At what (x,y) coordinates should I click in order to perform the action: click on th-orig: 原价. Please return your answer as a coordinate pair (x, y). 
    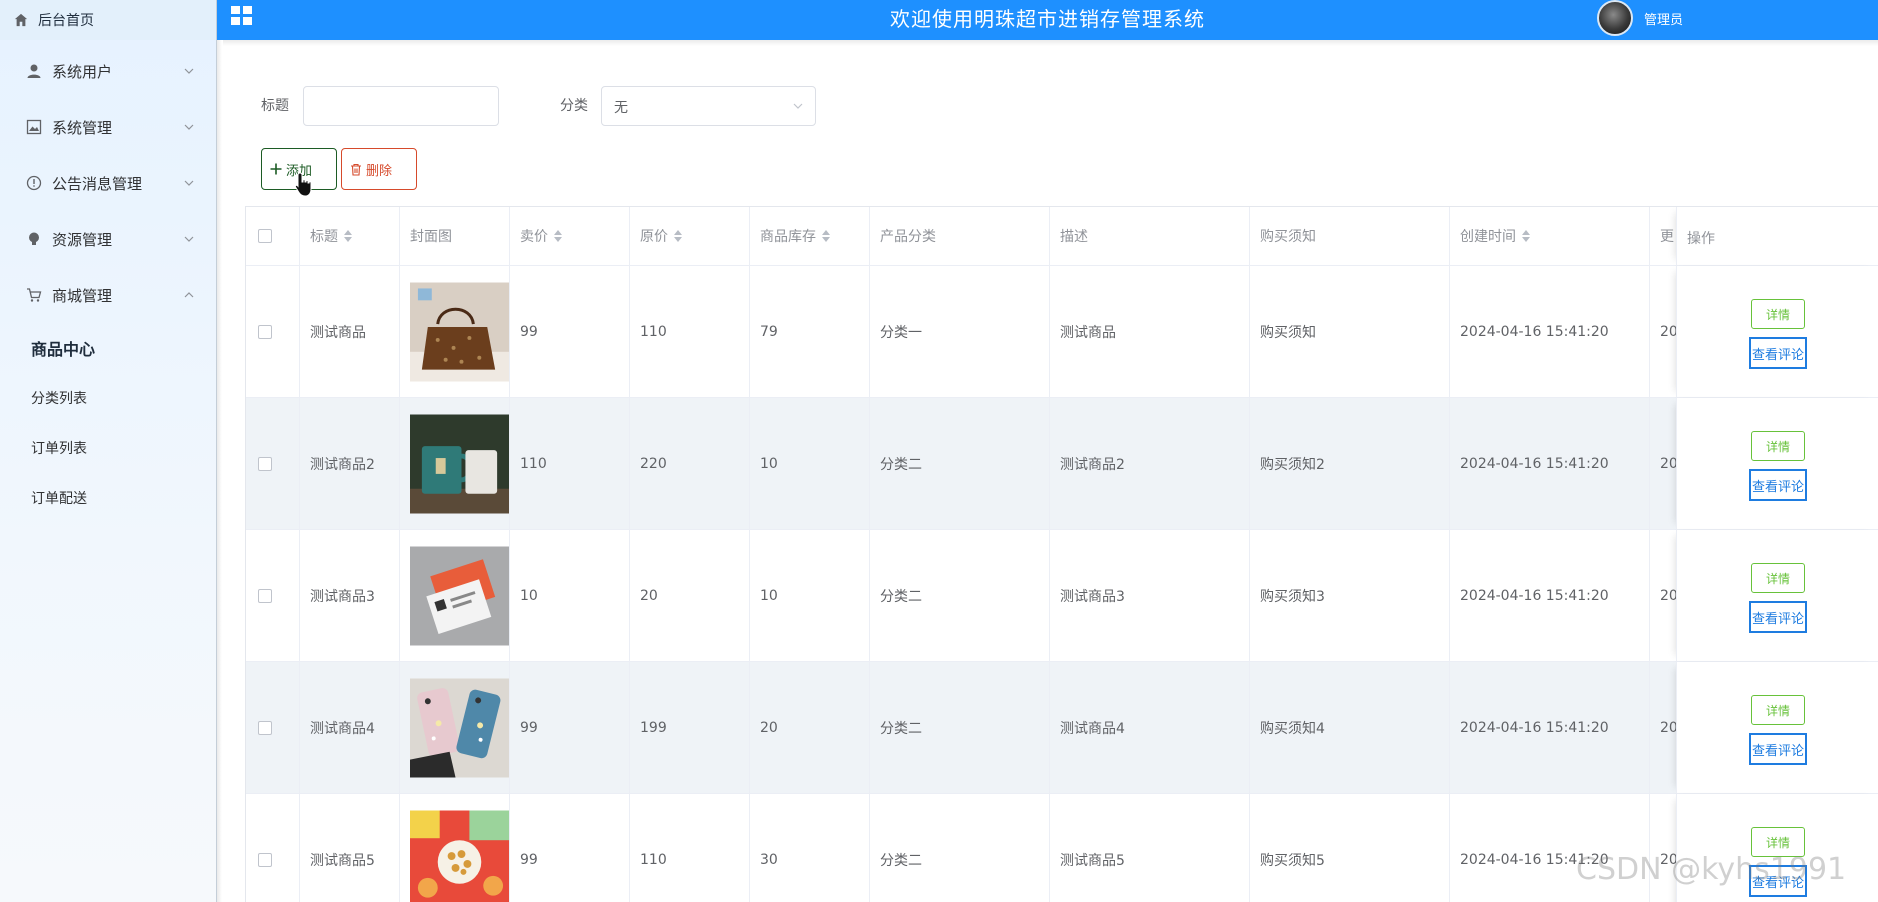
    Looking at the image, I should click on (690, 236).